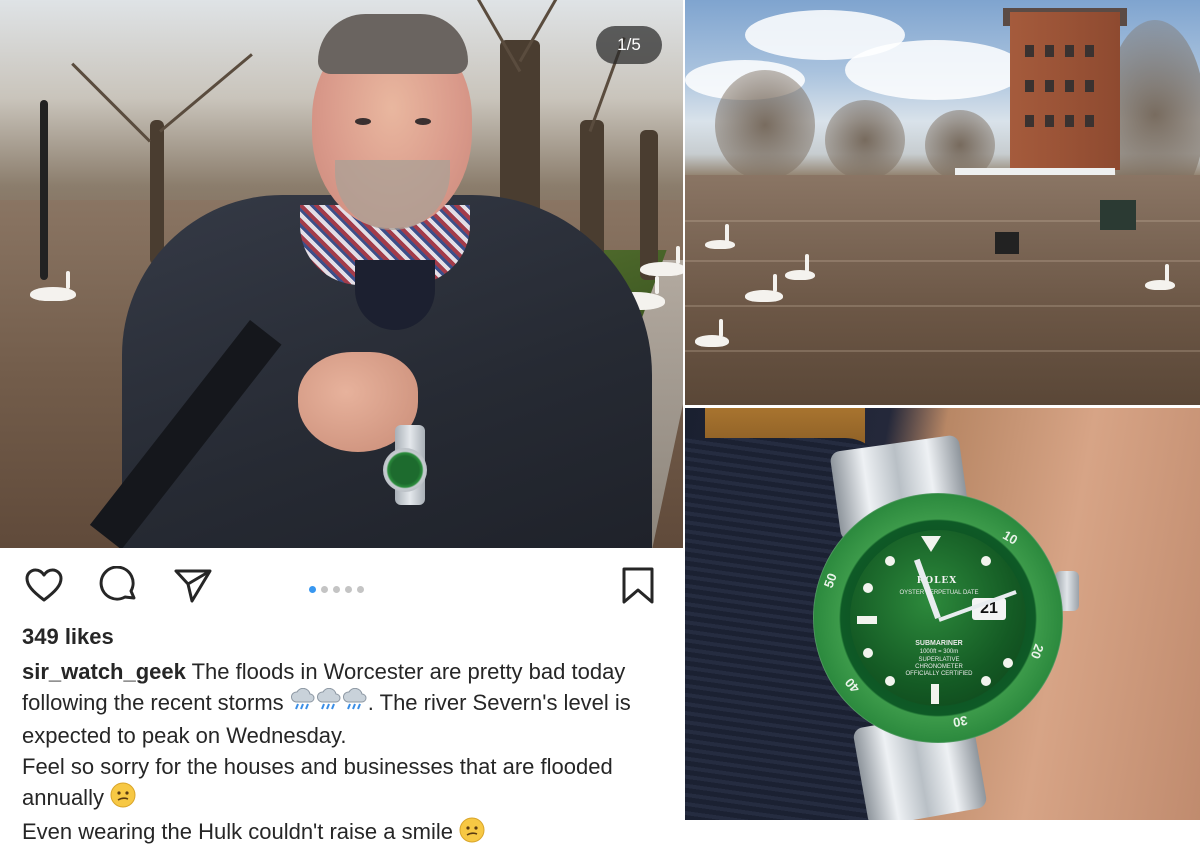 This screenshot has width=1200, height=851. Describe the element at coordinates (393, 44) in the screenshot. I see `man-hair` at that location.